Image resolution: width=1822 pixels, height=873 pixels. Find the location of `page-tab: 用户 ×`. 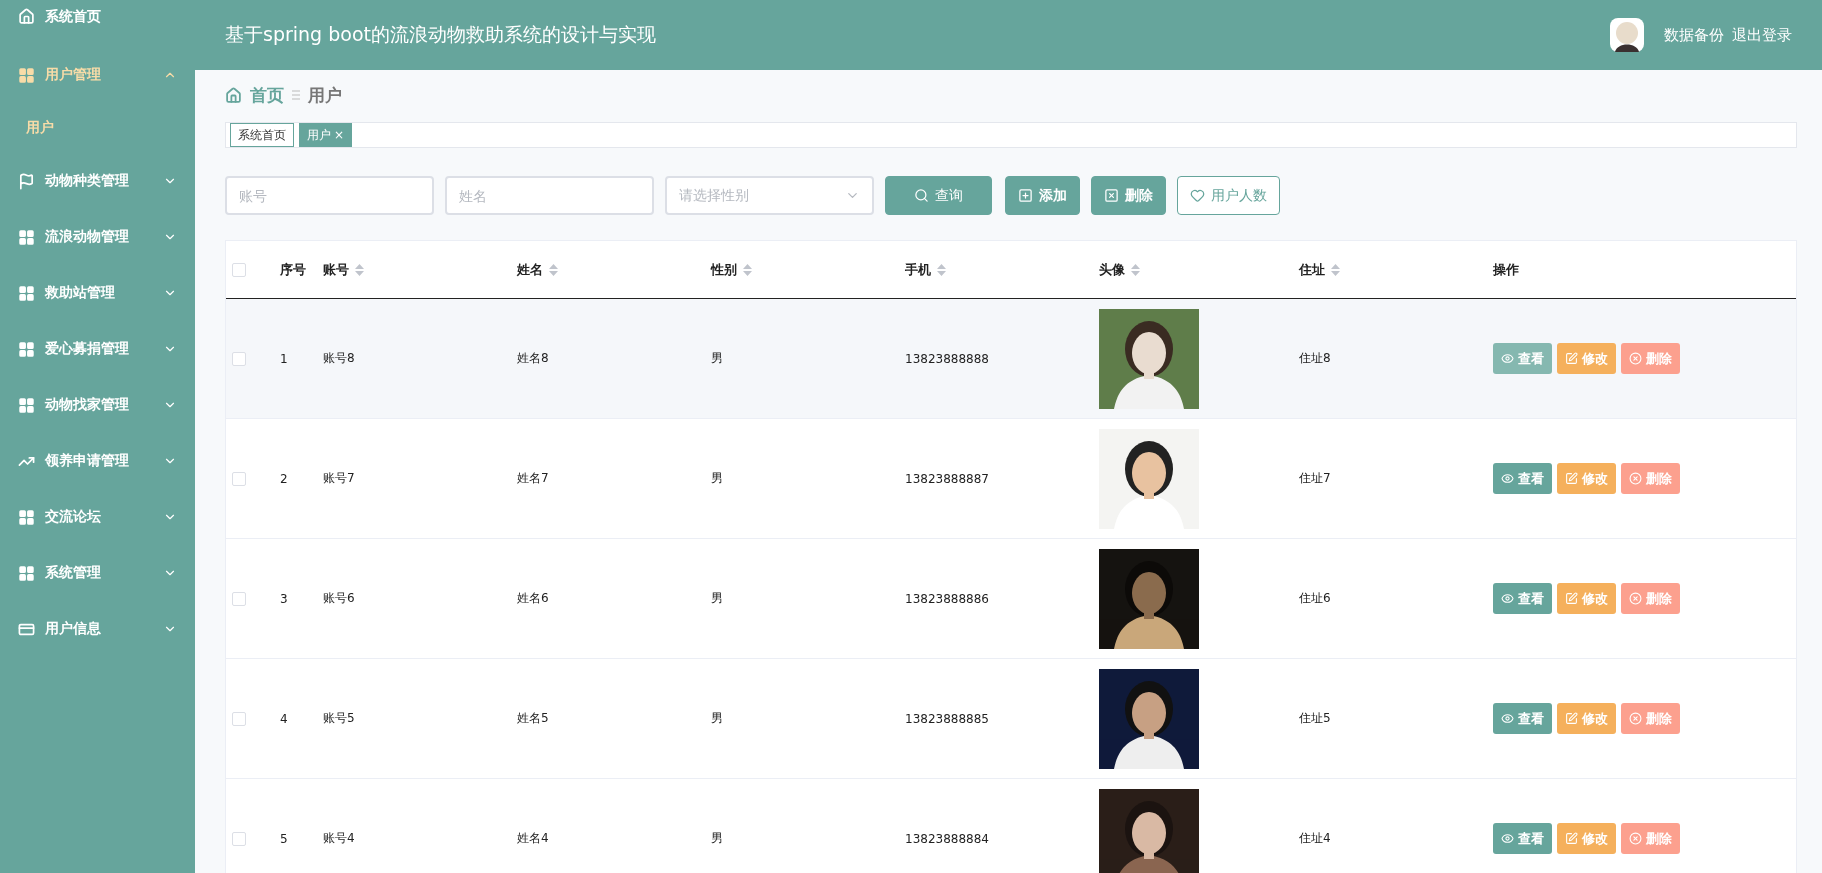

page-tab: 用户 × is located at coordinates (326, 135).